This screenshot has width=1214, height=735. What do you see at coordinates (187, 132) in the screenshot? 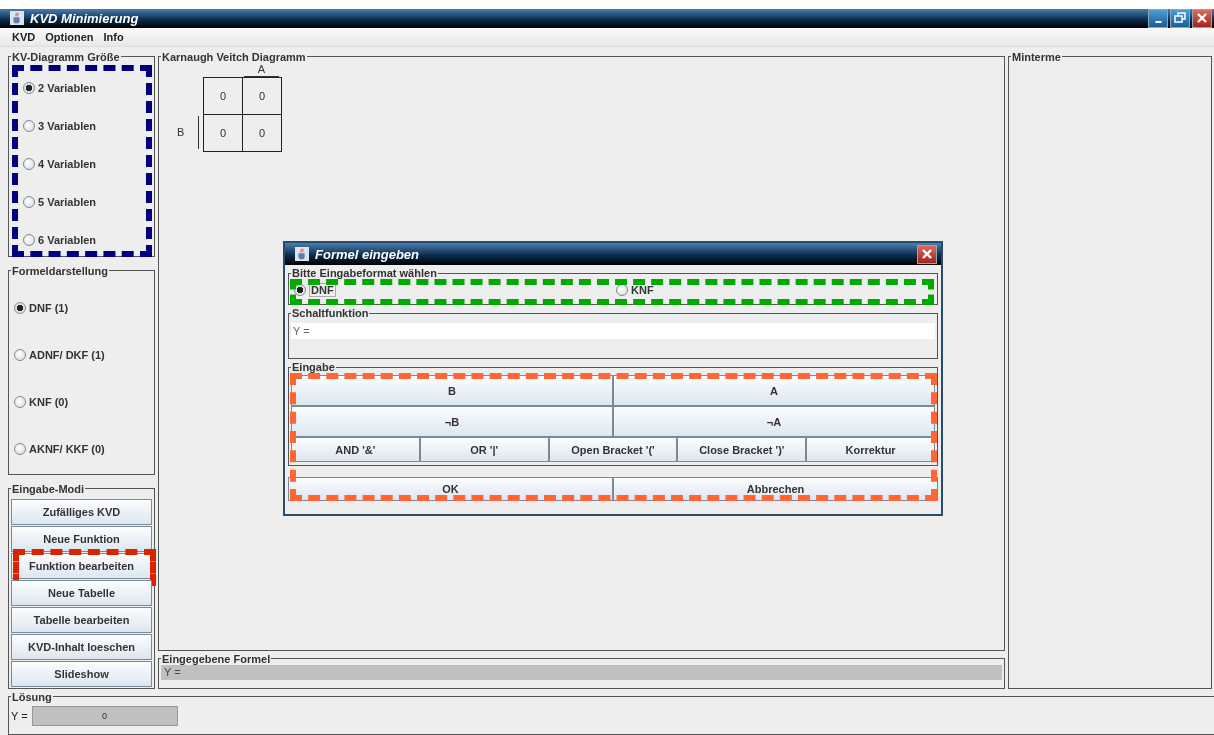
I see `variable-label: B` at bounding box center [187, 132].